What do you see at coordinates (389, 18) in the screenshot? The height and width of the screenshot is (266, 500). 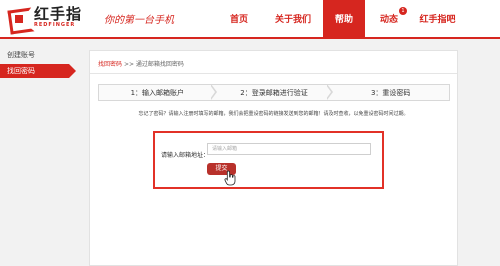 I see `nav-news: 动态` at bounding box center [389, 18].